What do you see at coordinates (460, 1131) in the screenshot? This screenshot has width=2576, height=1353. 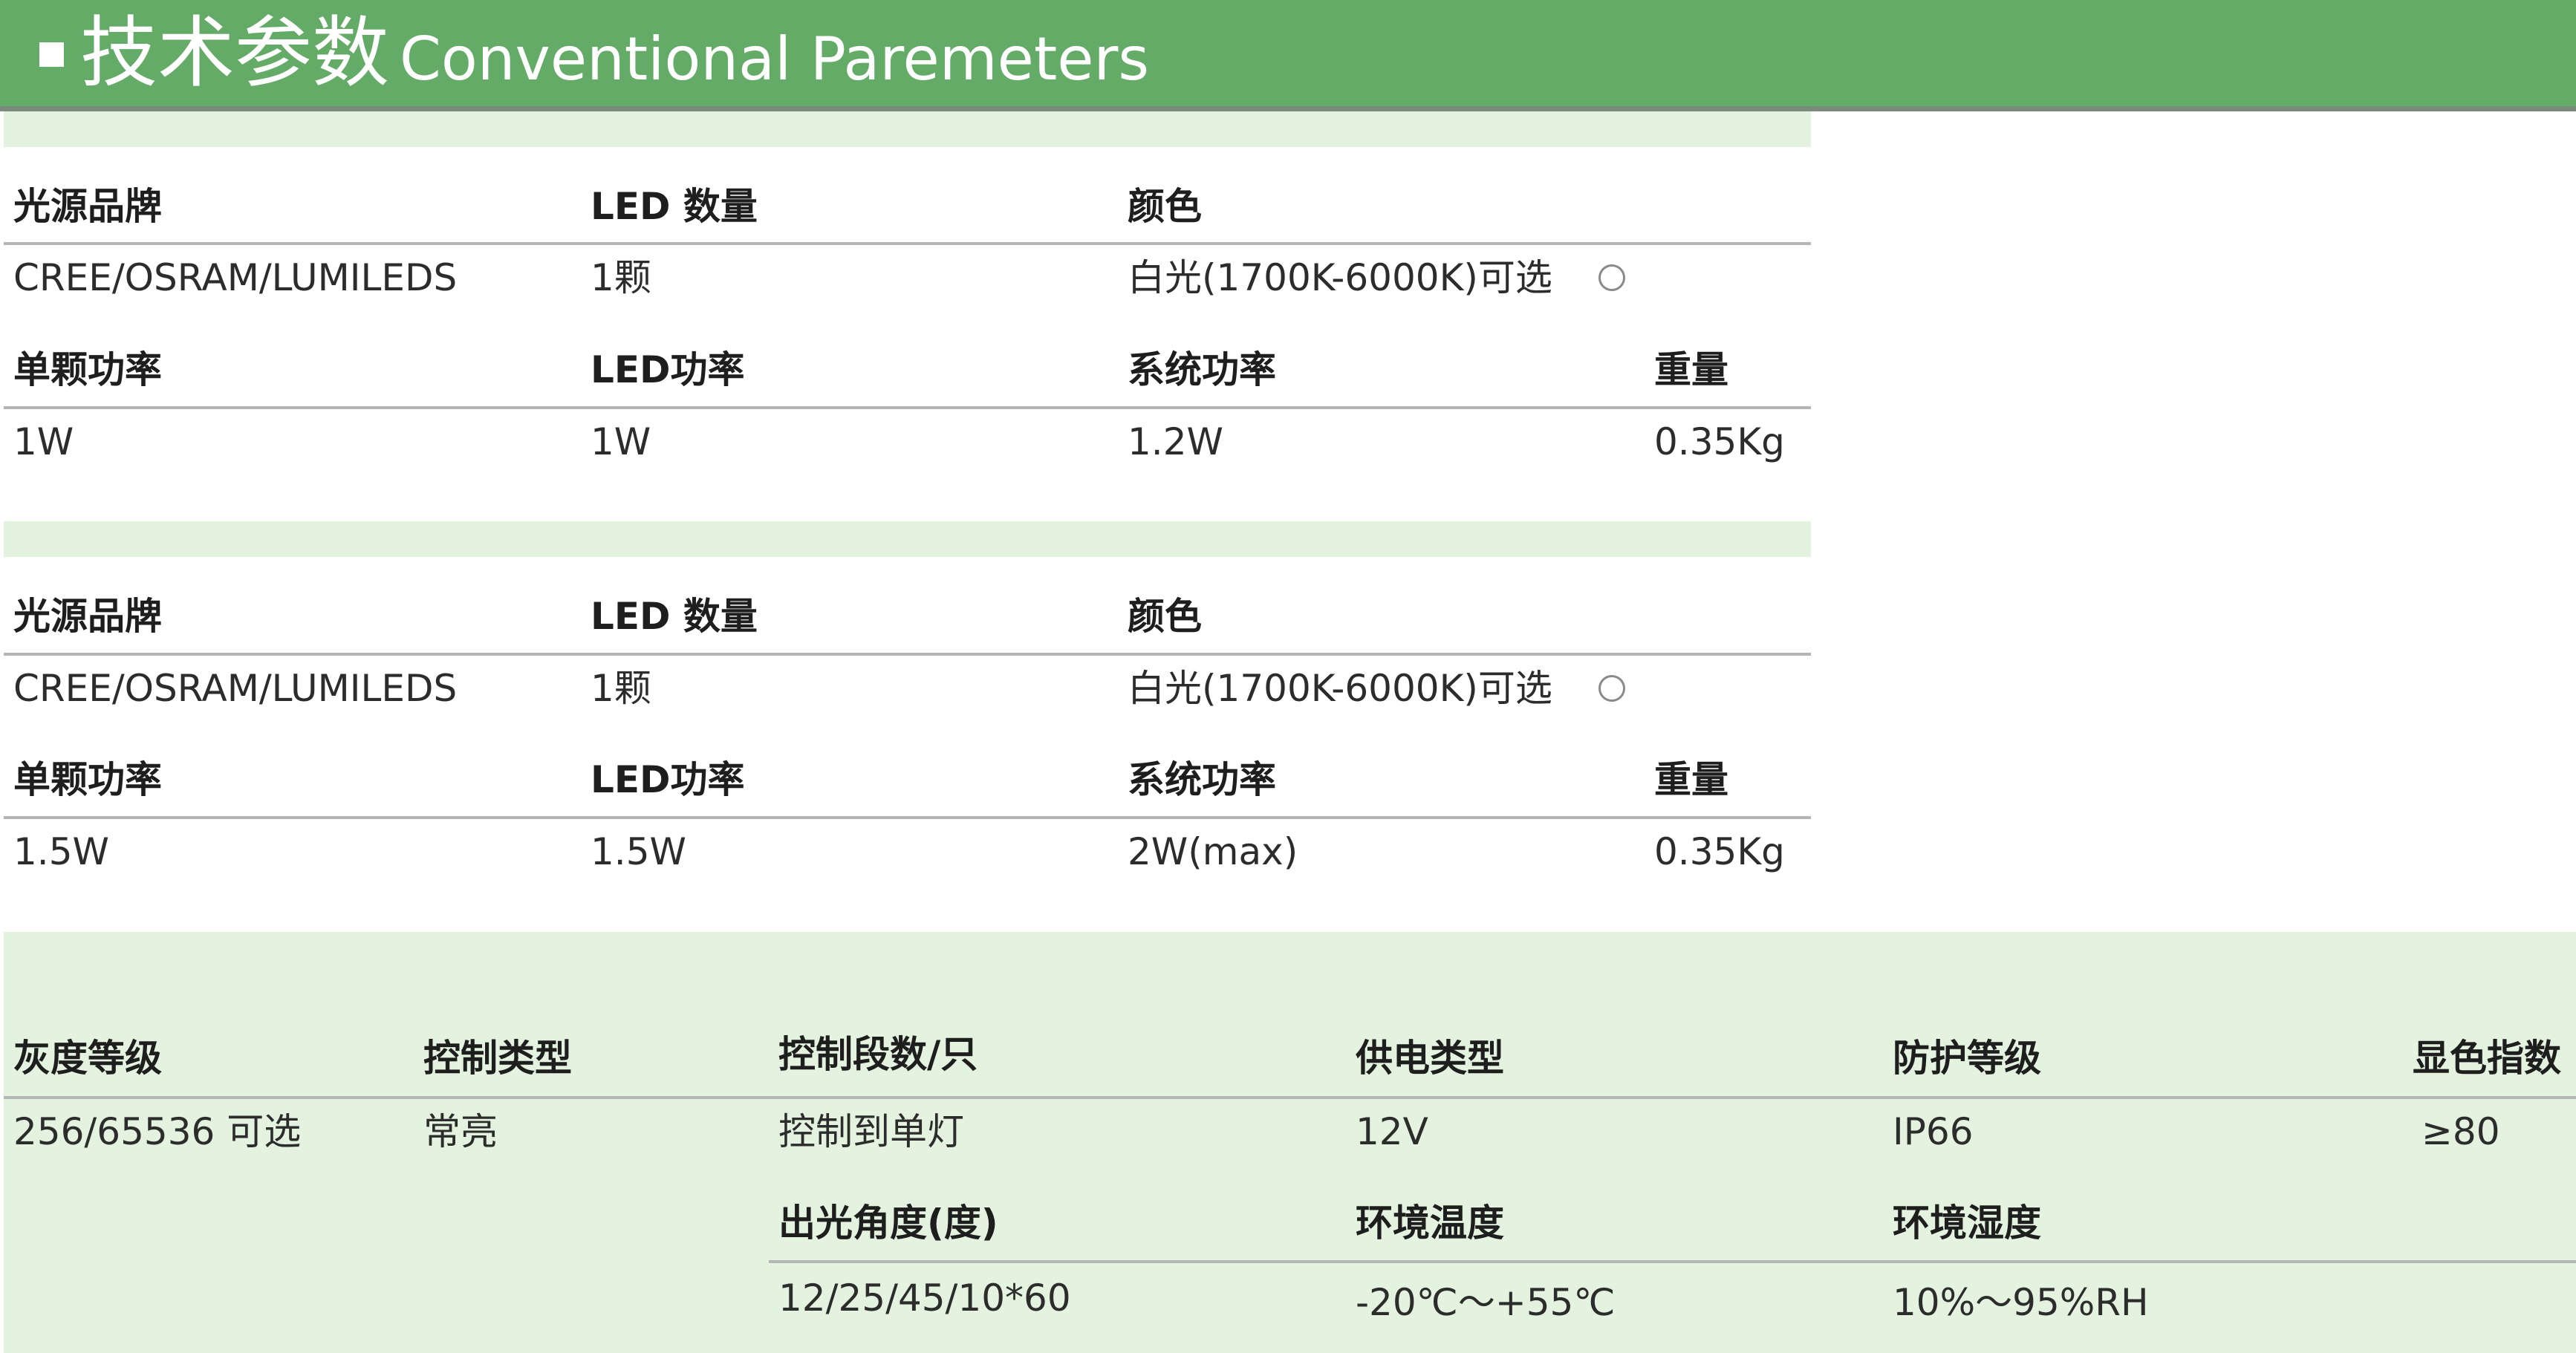 I see `value-control-type: 常亮` at bounding box center [460, 1131].